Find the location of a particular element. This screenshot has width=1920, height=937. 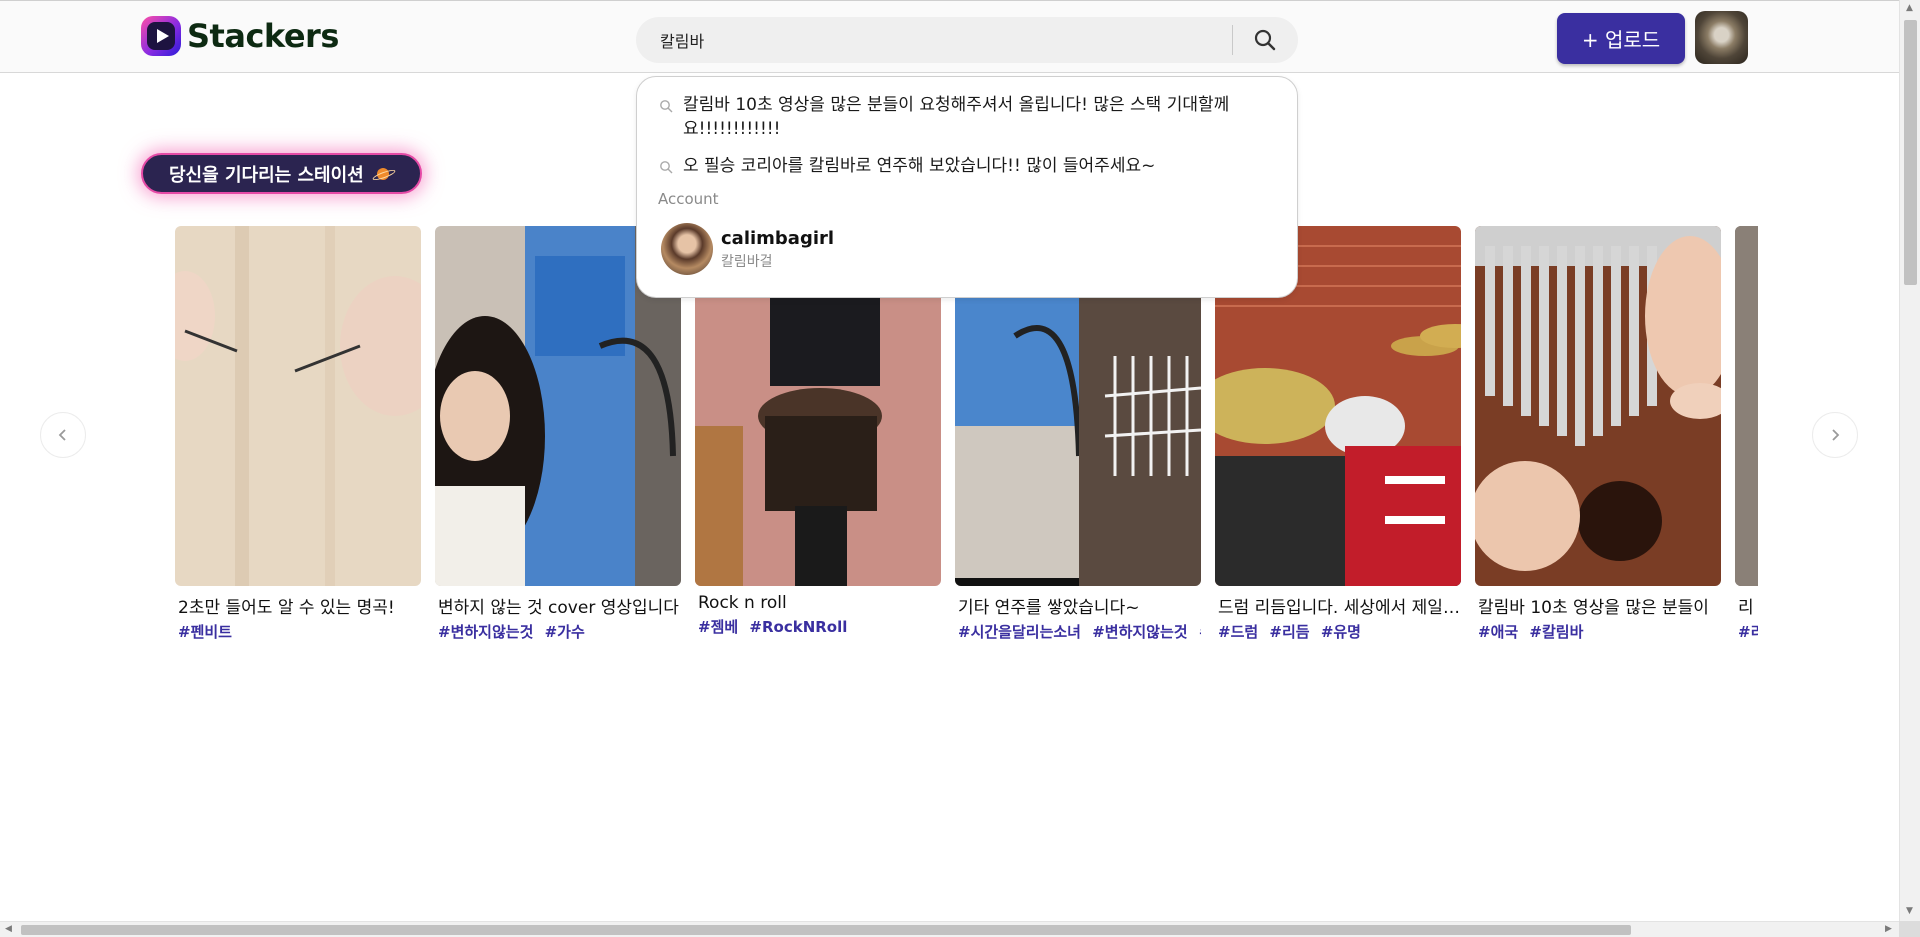

user-avatar is located at coordinates (1721, 37).